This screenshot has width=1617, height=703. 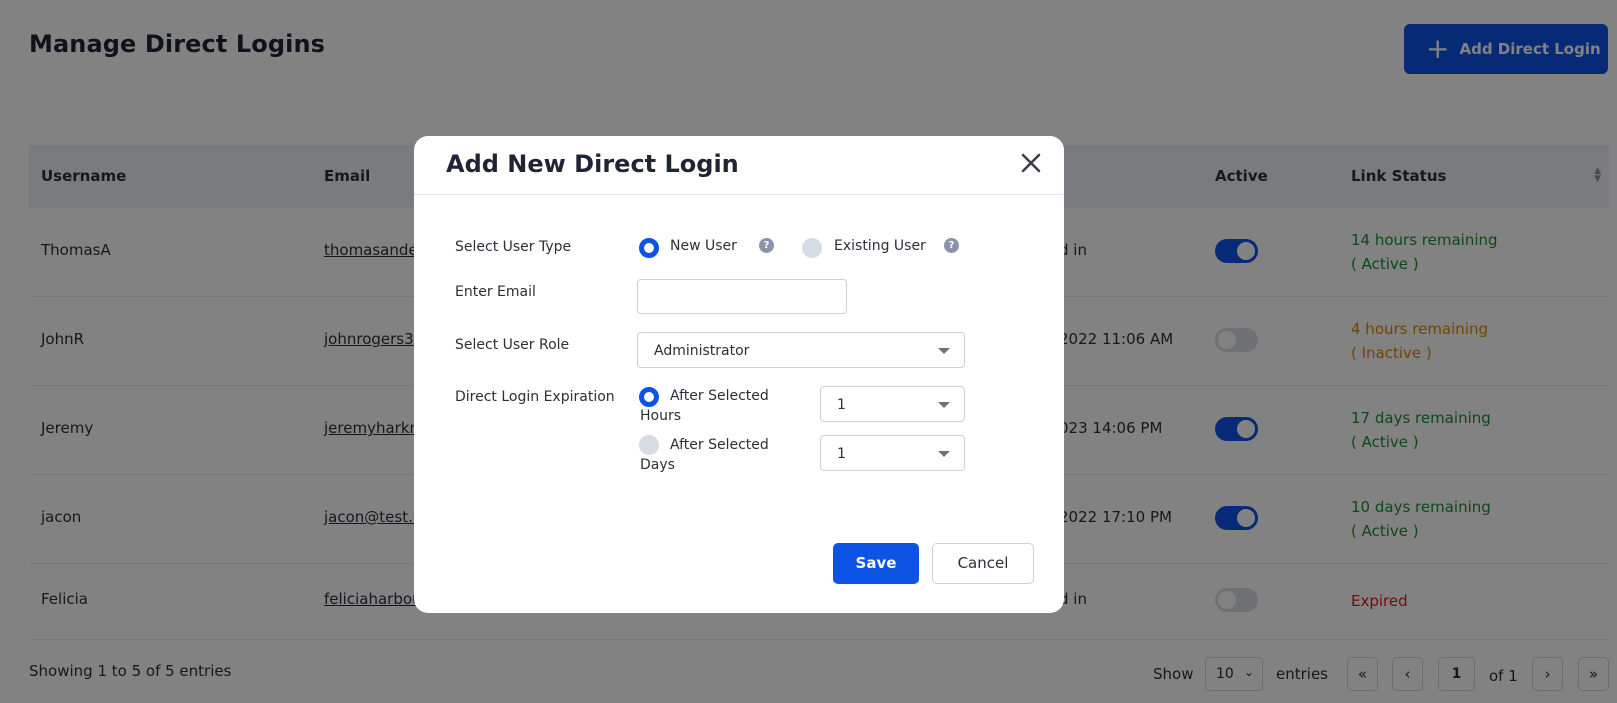 What do you see at coordinates (841, 405) in the screenshot?
I see `hours-value: 1` at bounding box center [841, 405].